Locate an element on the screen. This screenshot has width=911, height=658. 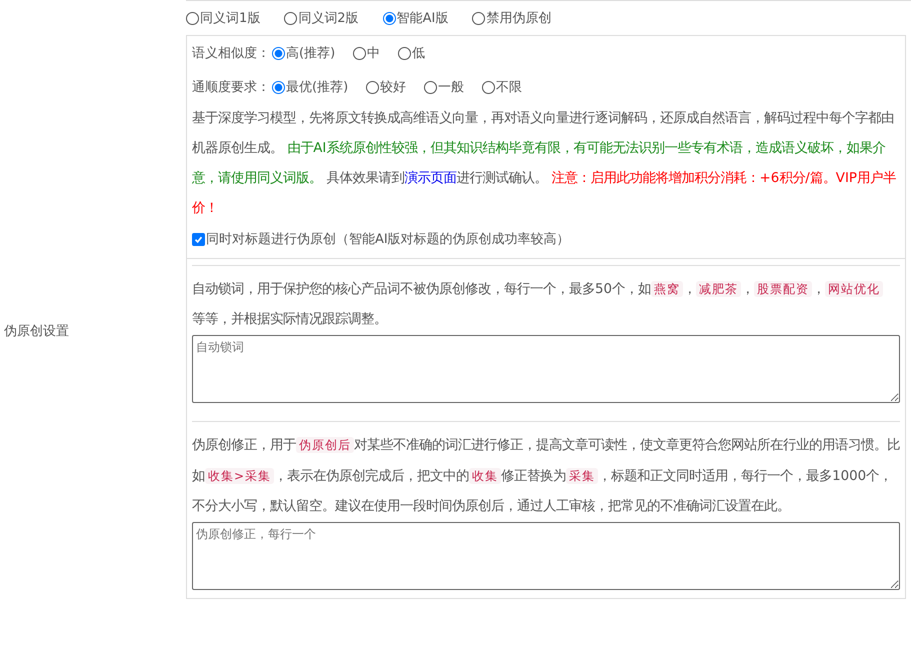
radio-label: 智能AI版 is located at coordinates (422, 18).